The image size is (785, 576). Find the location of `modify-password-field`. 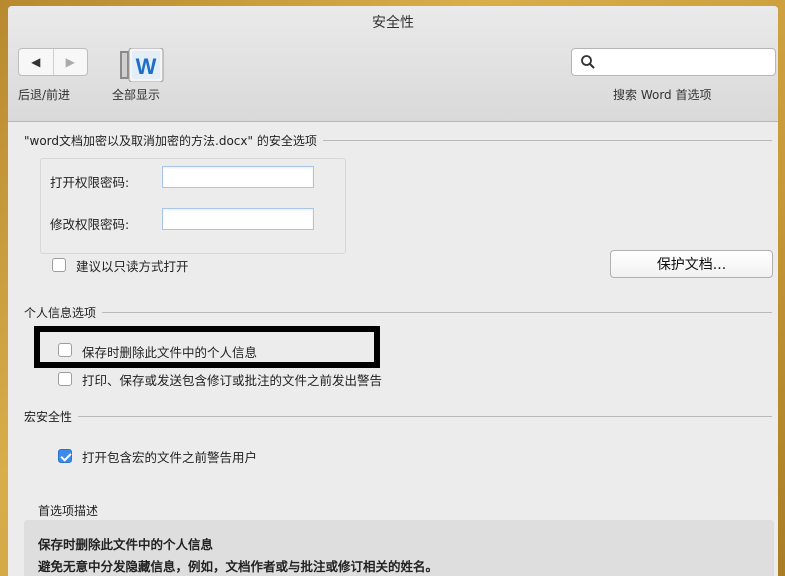

modify-password-field is located at coordinates (238, 219).